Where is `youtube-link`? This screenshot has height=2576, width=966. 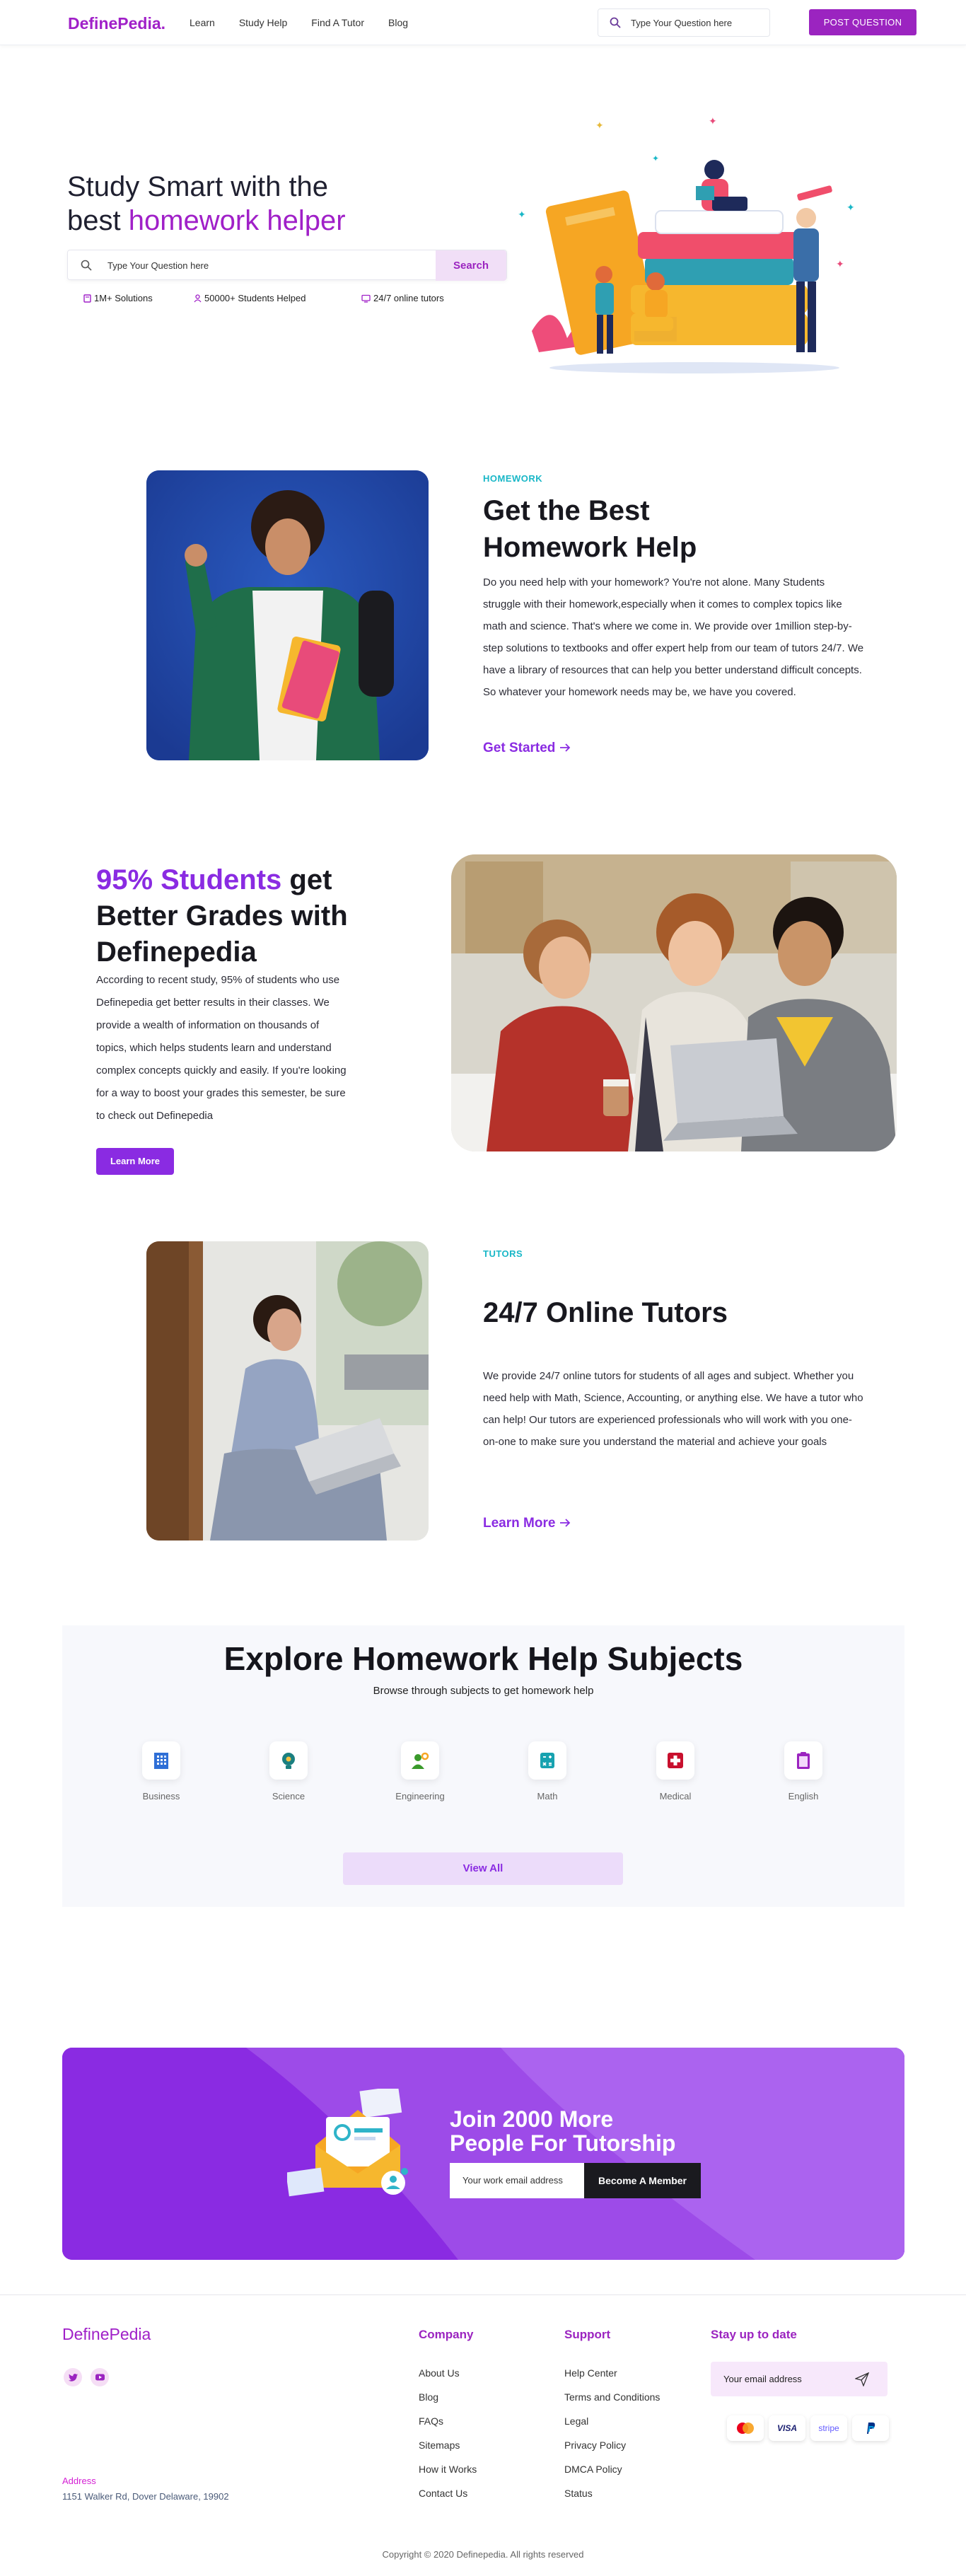
youtube-link is located at coordinates (100, 2377).